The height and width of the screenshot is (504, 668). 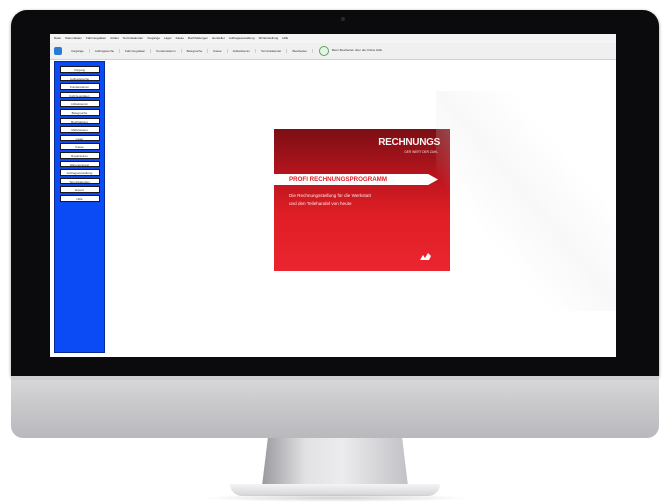 What do you see at coordinates (269, 38) in the screenshot?
I see `menu-item-sp-settings: SP-Einstellung` at bounding box center [269, 38].